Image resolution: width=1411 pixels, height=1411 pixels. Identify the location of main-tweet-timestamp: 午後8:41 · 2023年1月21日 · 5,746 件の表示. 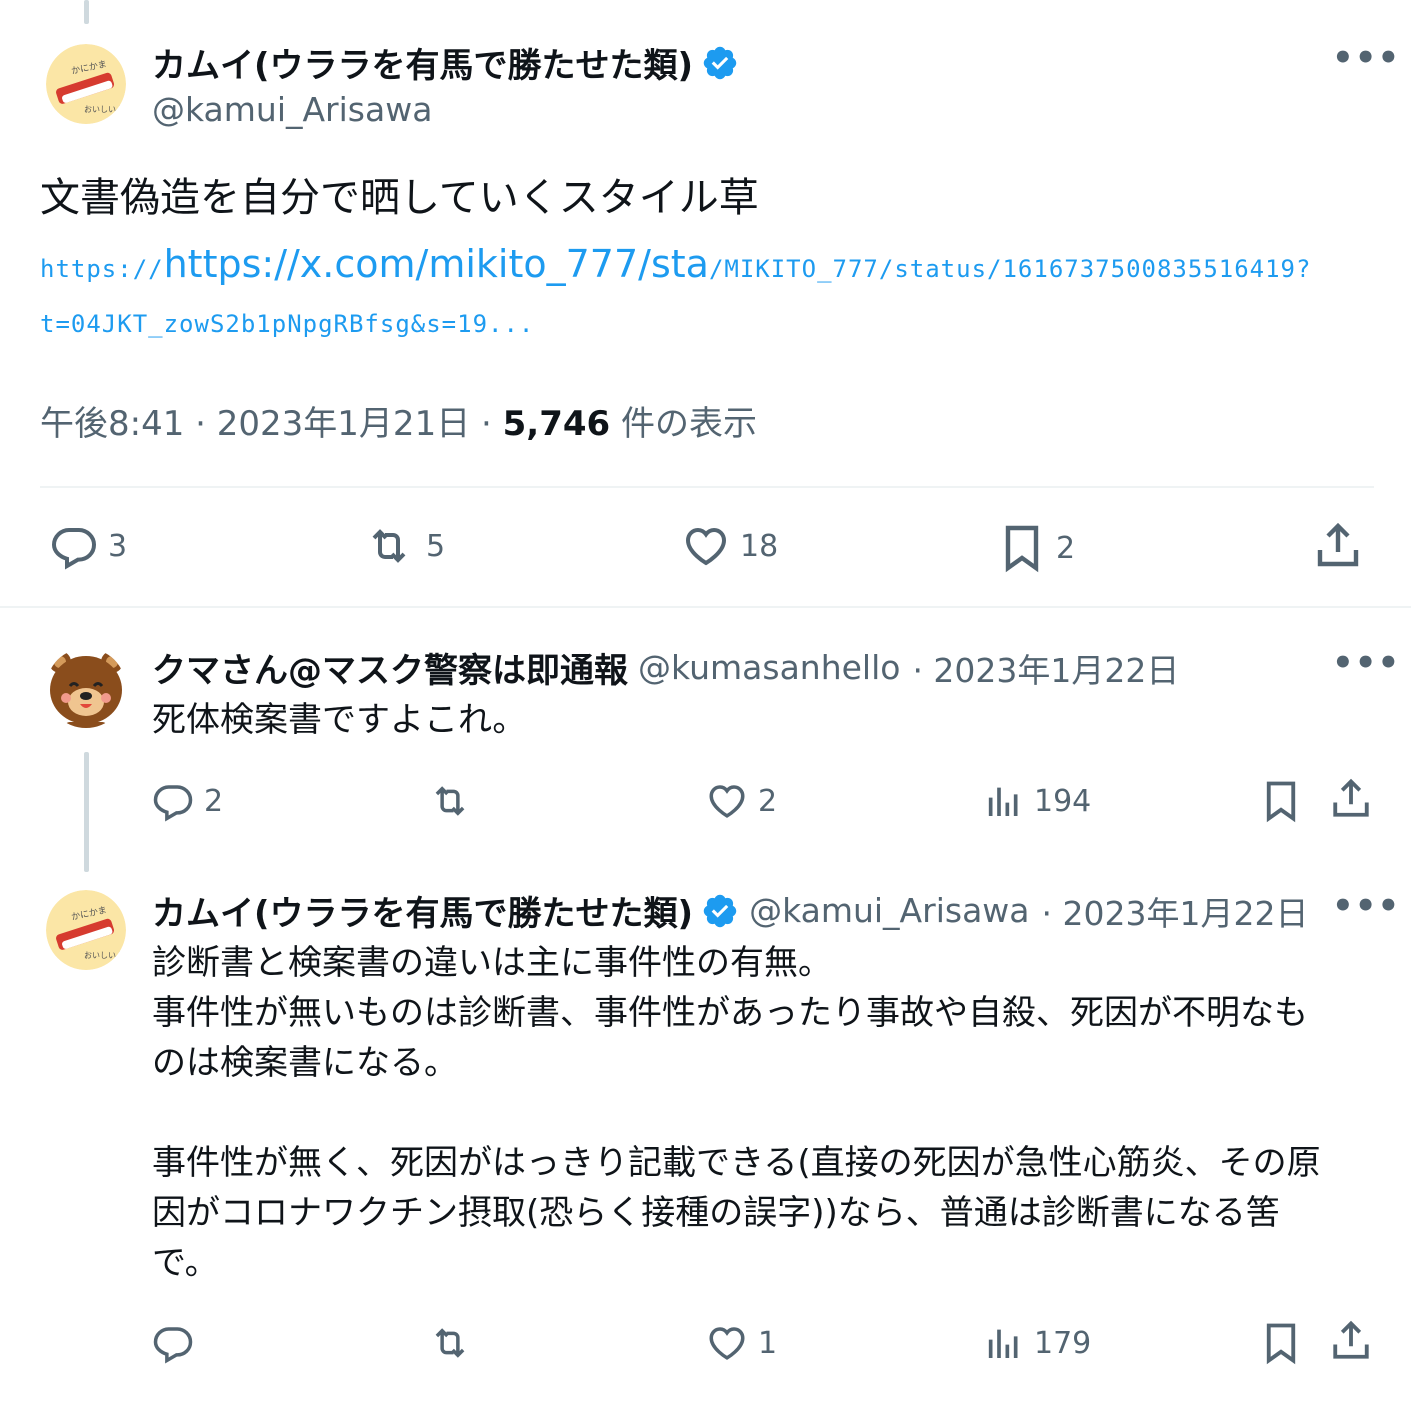
(398, 420).